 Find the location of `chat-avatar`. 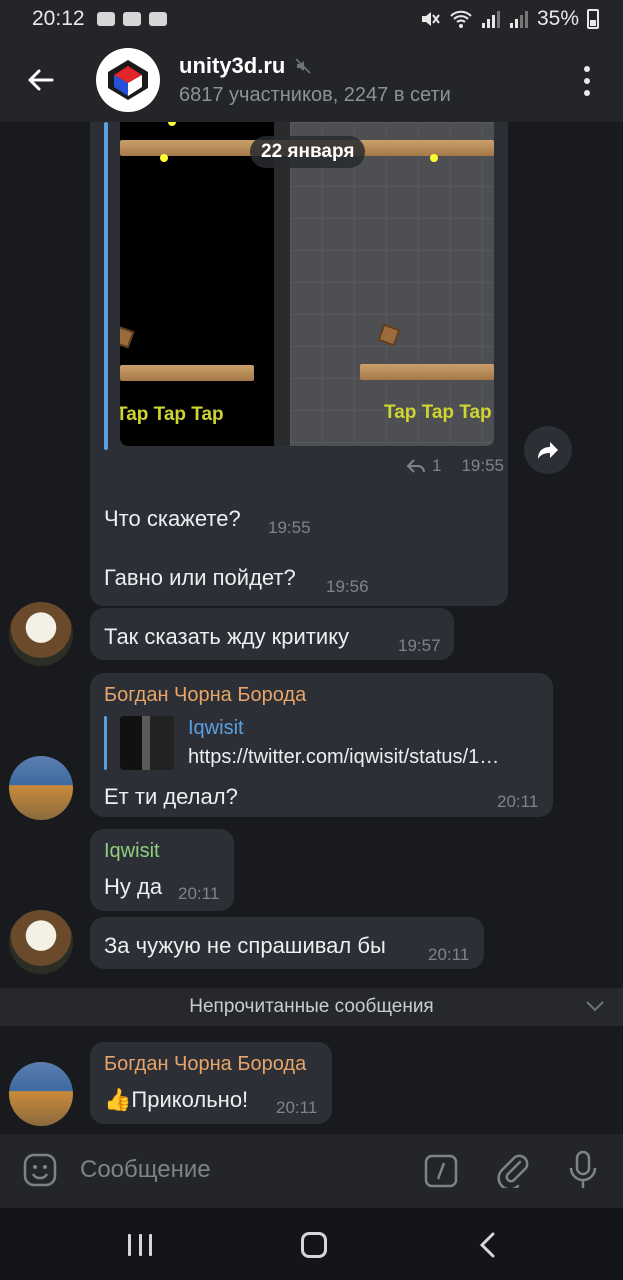

chat-avatar is located at coordinates (128, 80).